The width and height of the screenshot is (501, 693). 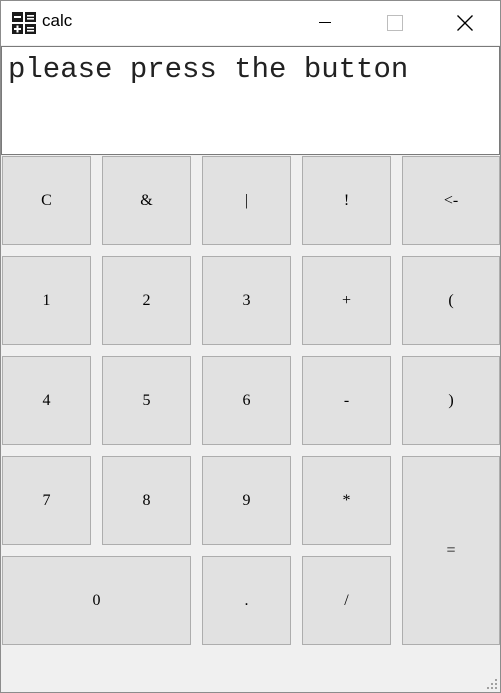 I want to click on minimize-icon, so click(x=325, y=22).